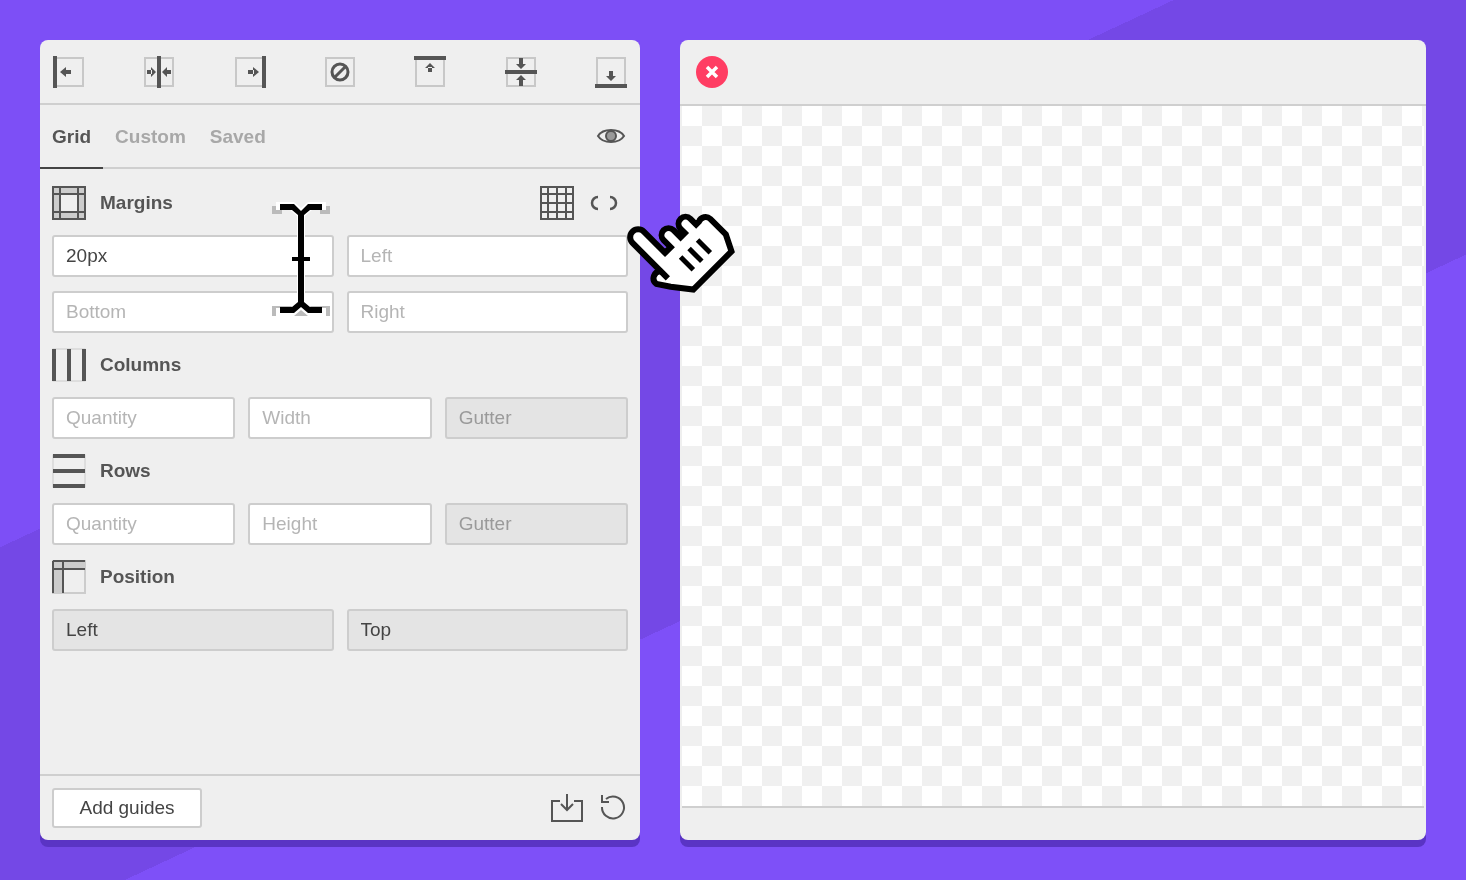 This screenshot has height=880, width=1466. What do you see at coordinates (137, 577) in the screenshot?
I see `section-title: Position` at bounding box center [137, 577].